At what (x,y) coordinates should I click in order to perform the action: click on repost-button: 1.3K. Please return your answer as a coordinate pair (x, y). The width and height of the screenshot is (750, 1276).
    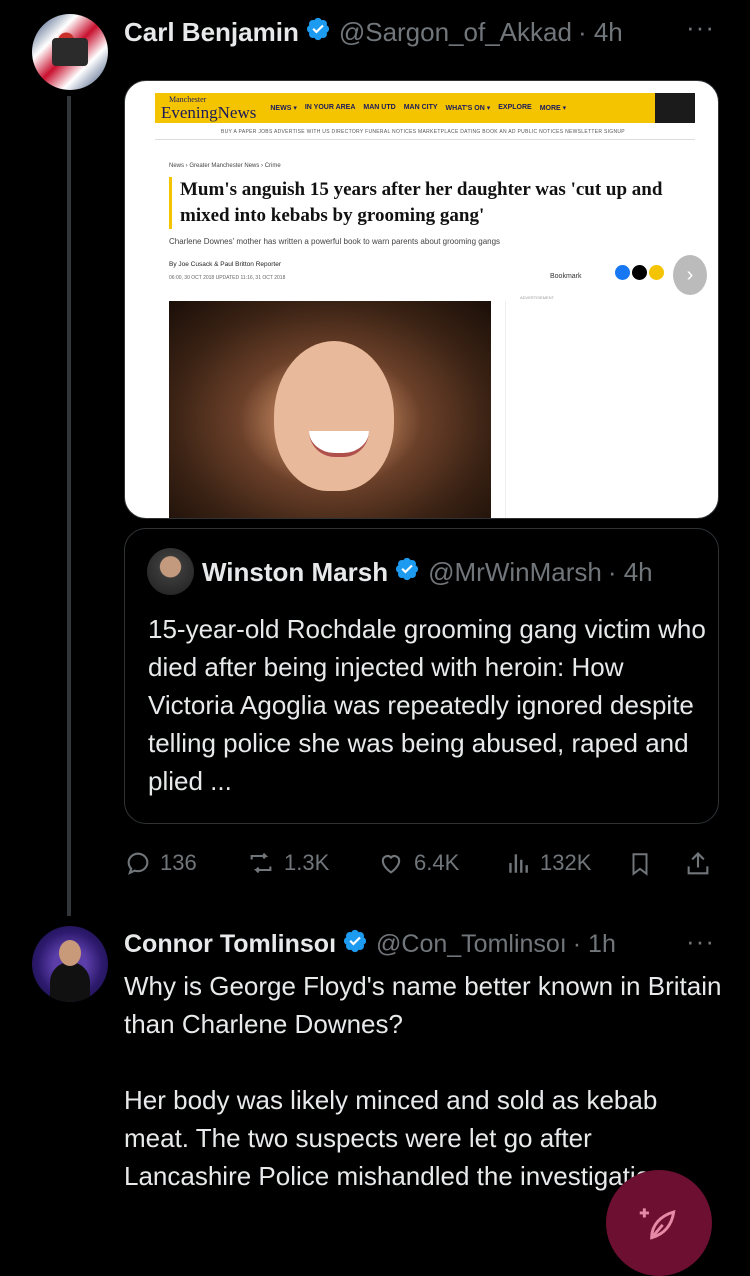
    Looking at the image, I should click on (287, 863).